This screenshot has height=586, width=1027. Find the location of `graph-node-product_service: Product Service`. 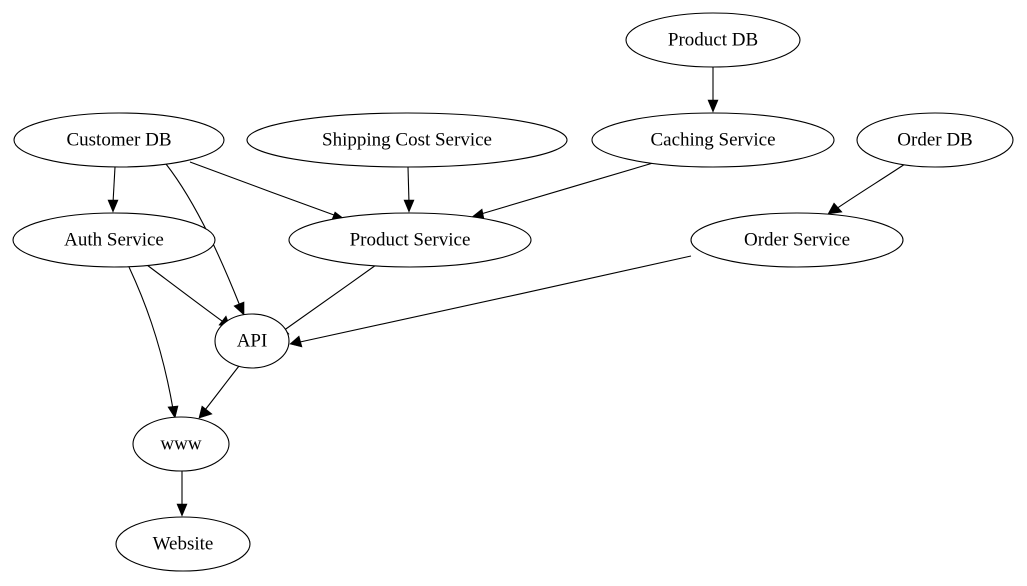

graph-node-product_service: Product Service is located at coordinates (410, 240).